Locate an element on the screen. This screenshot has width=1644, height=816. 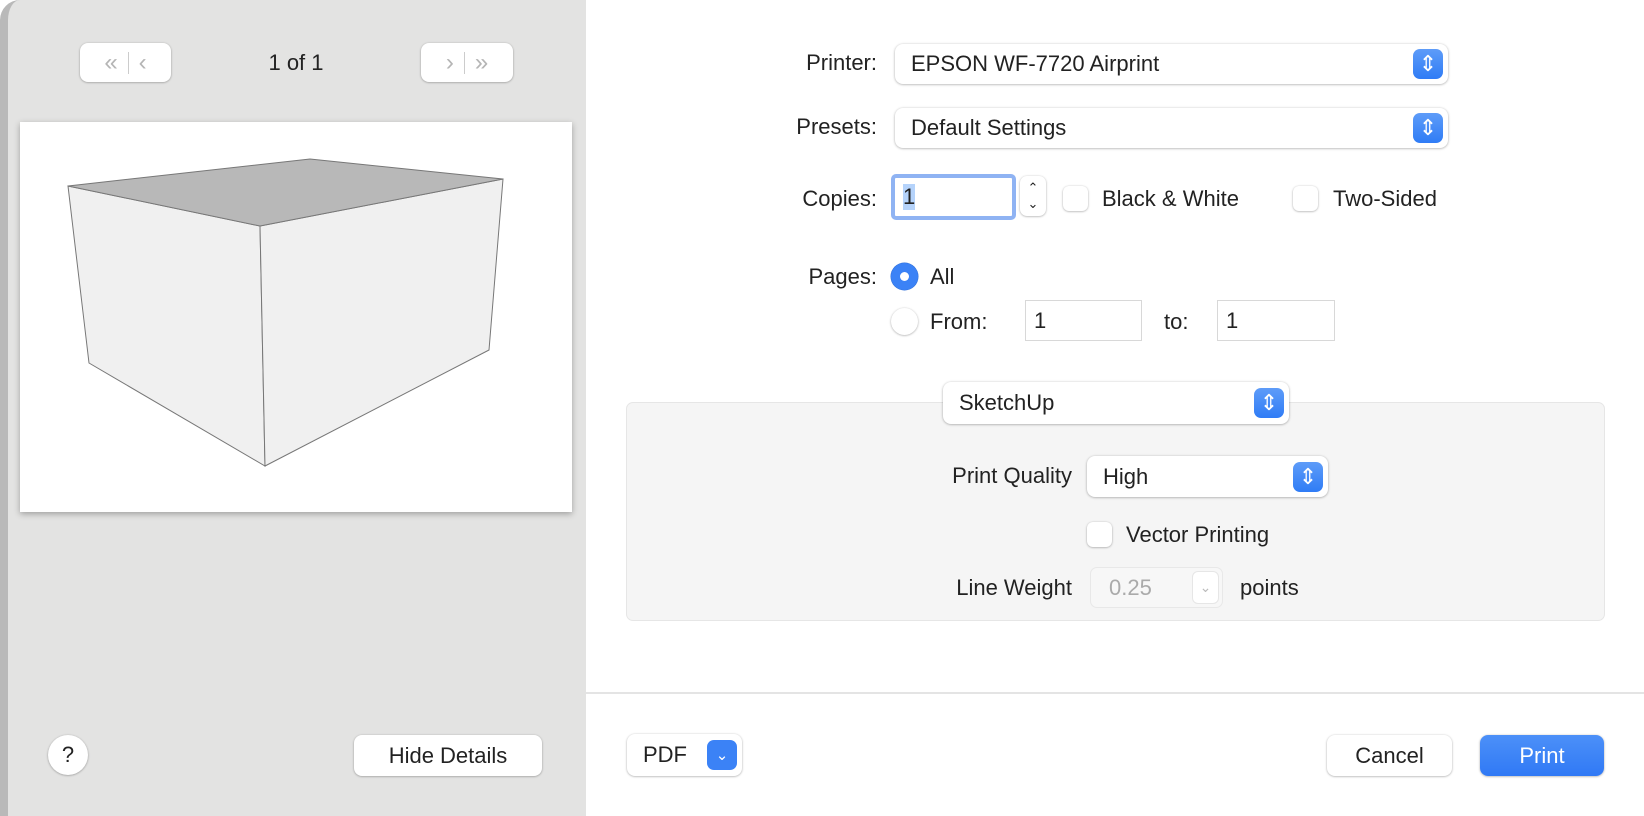
radio-dot-icon is located at coordinates (904, 276).